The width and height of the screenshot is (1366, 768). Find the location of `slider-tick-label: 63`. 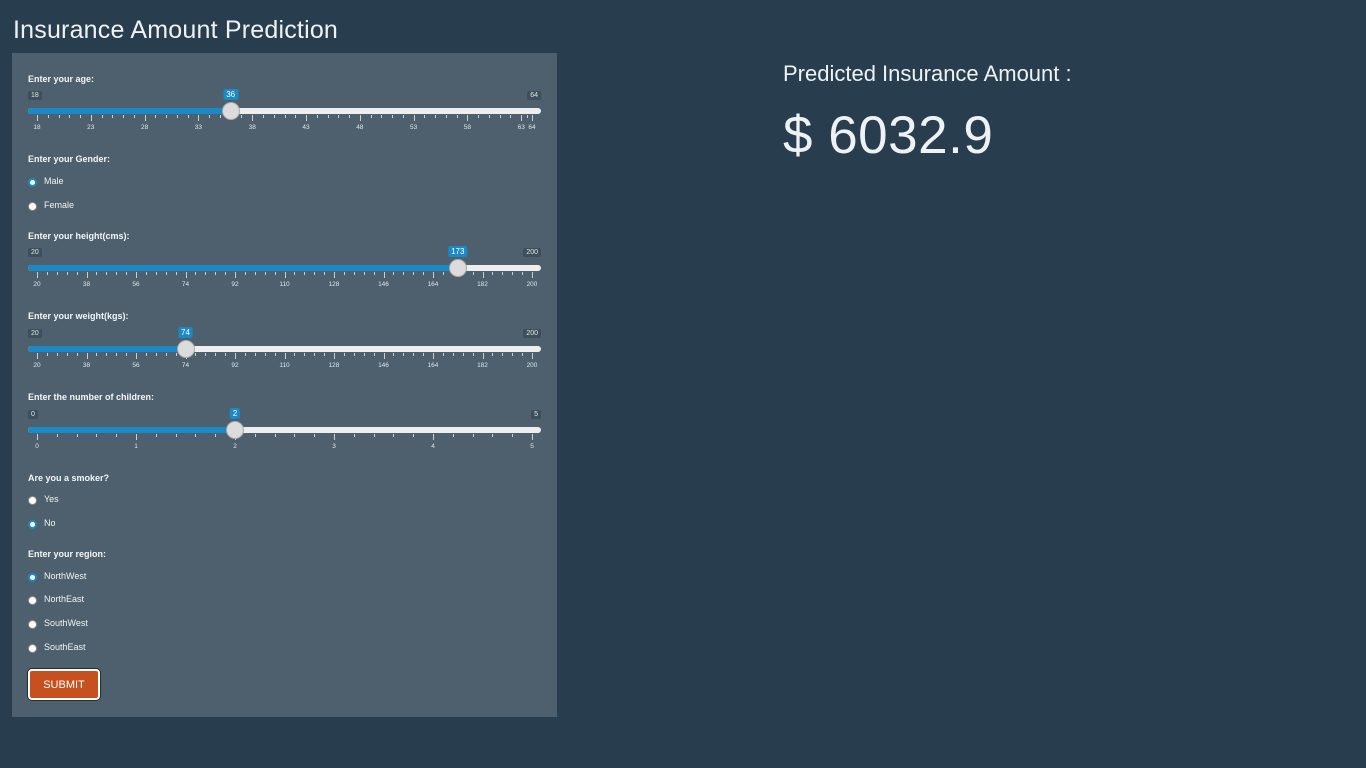

slider-tick-label: 63 is located at coordinates (521, 127).